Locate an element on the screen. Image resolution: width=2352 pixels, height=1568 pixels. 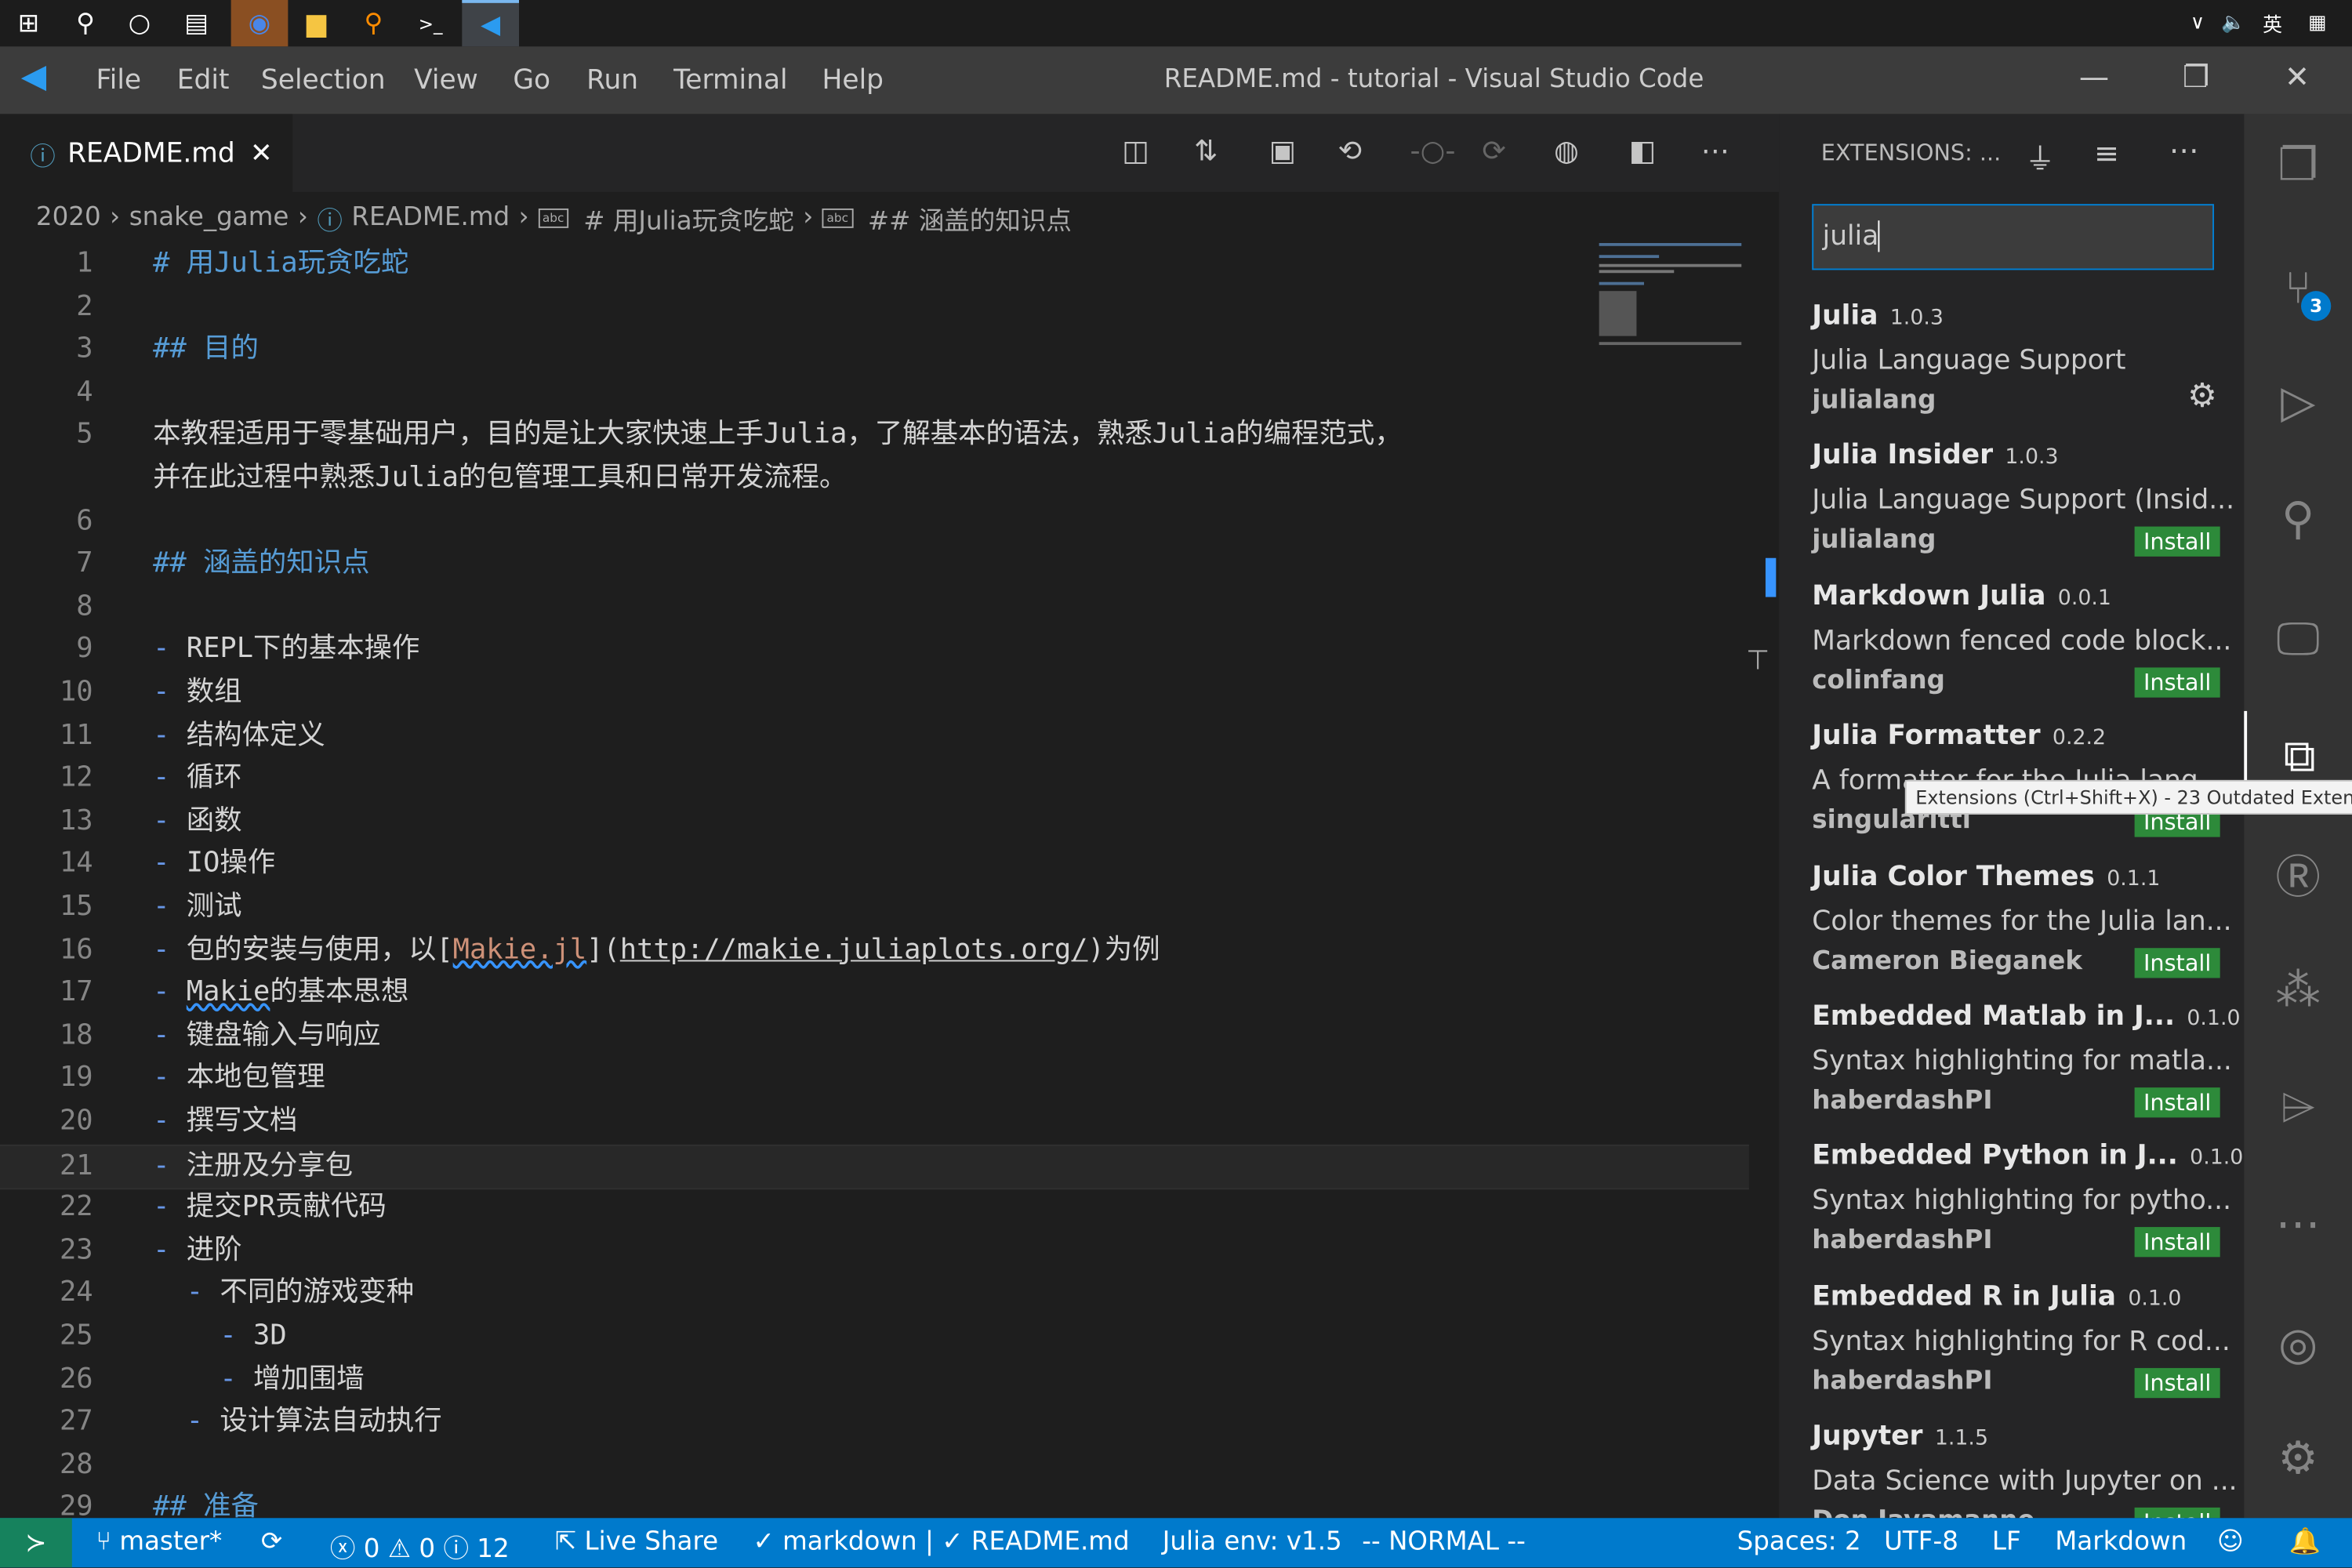
cortana-icon: ○ is located at coordinates (140, 23).